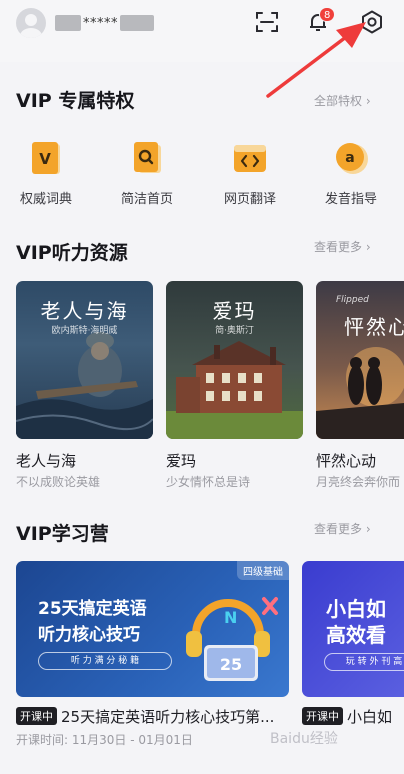  I want to click on listening-card-subtitle: 月亮终会奔你而, so click(358, 482).